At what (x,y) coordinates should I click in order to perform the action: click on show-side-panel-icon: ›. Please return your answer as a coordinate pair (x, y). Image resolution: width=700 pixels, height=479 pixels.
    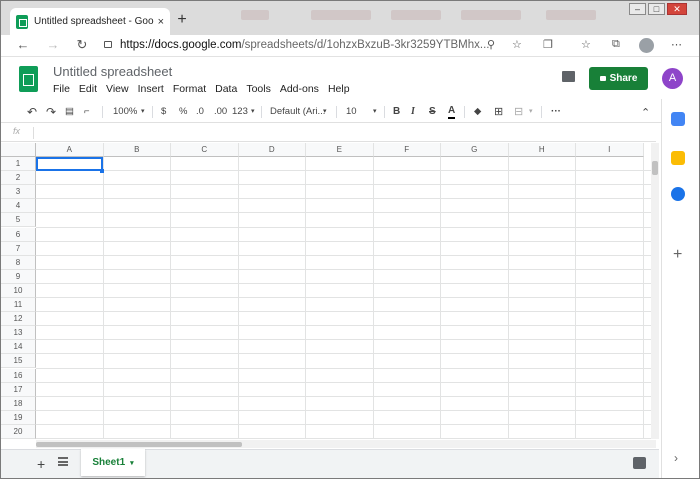
    Looking at the image, I should click on (676, 458).